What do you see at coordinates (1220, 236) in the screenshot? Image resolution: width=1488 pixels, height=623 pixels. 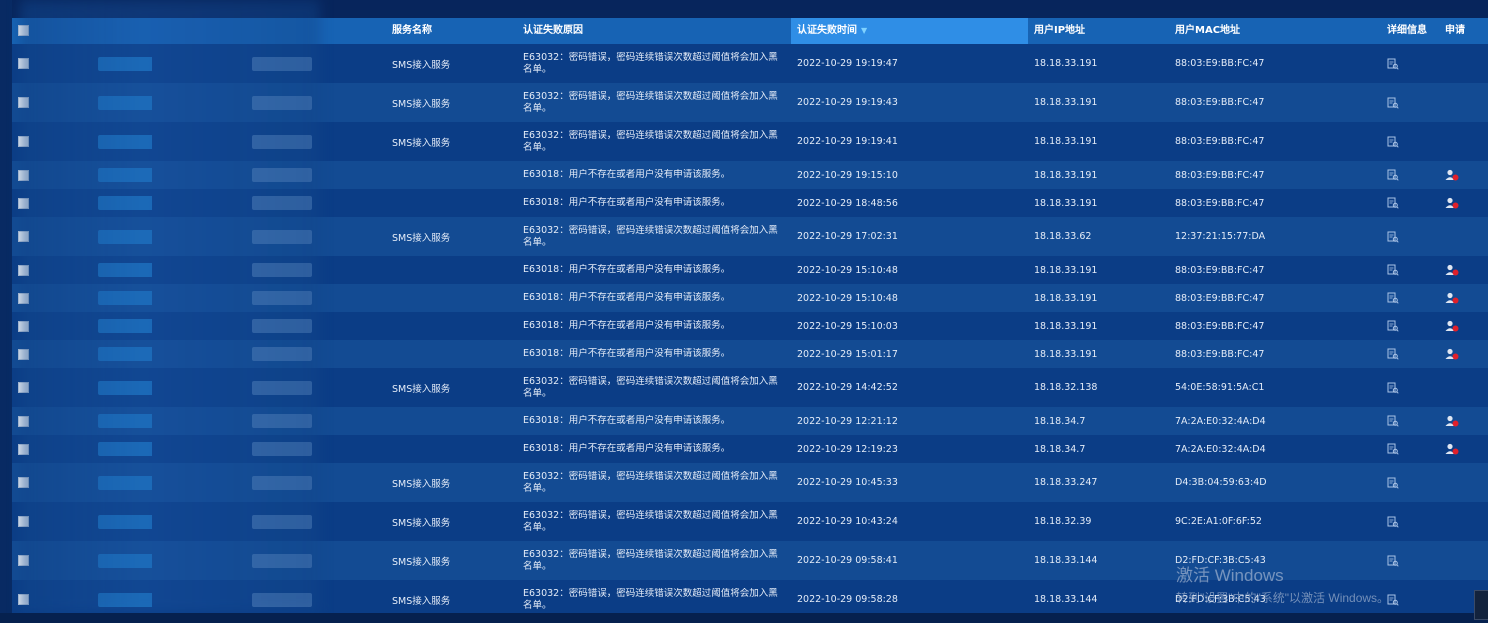 I see `user-mac-cell: 12:37:21:15:77:DA` at bounding box center [1220, 236].